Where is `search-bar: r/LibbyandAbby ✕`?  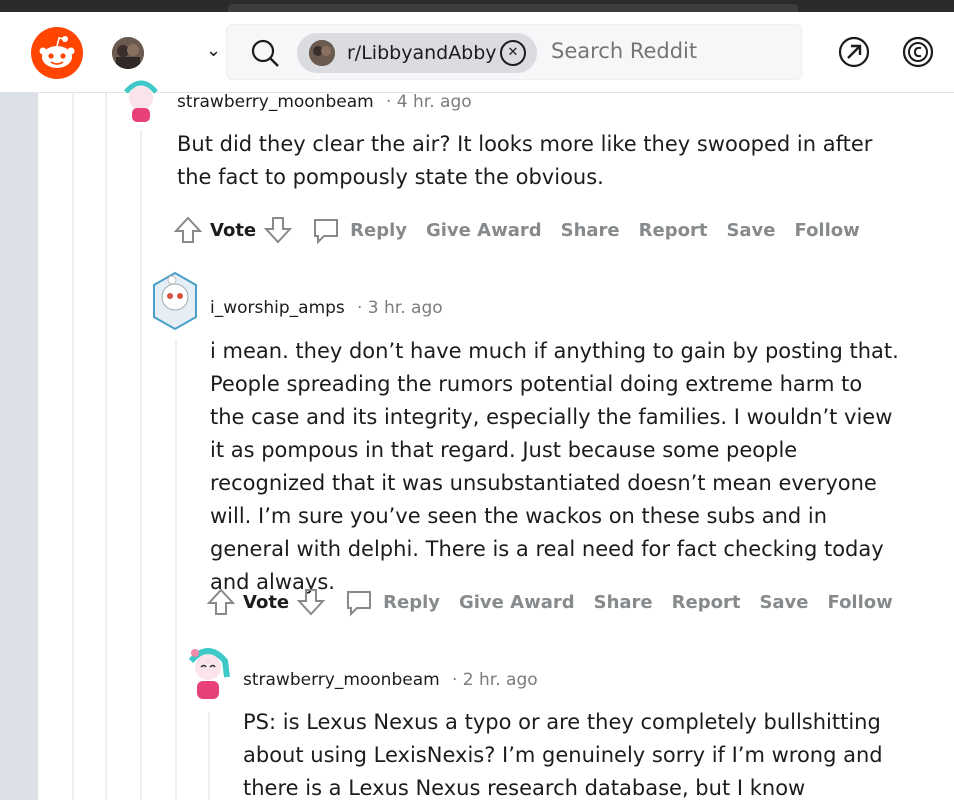
search-bar: r/LibbyandAbby ✕ is located at coordinates (514, 52).